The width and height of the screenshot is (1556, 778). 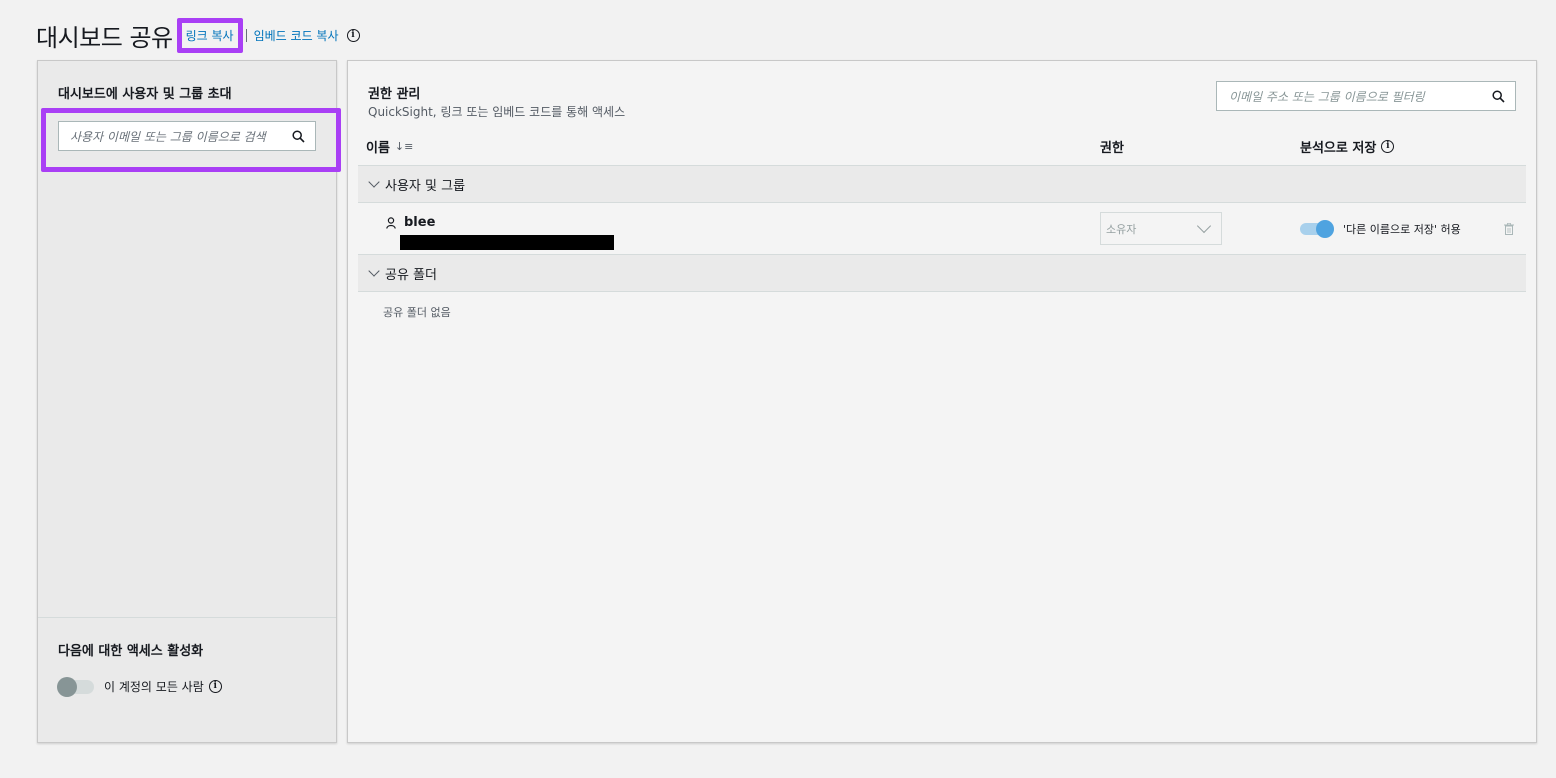 I want to click on group-users-label: 사용자 및 그룹, so click(x=425, y=186).